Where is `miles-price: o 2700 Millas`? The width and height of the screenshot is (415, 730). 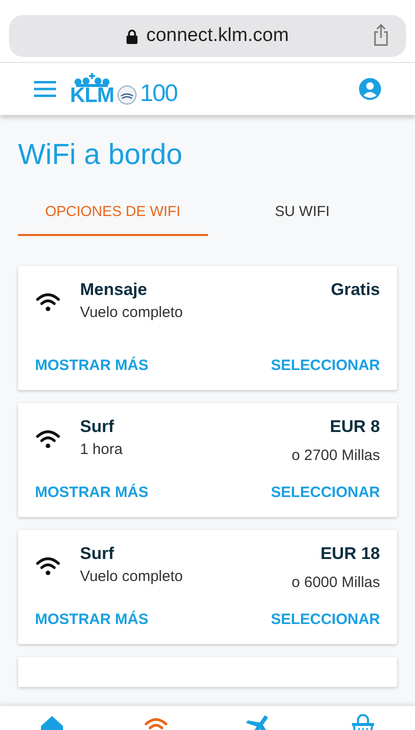 miles-price: o 2700 Millas is located at coordinates (336, 455).